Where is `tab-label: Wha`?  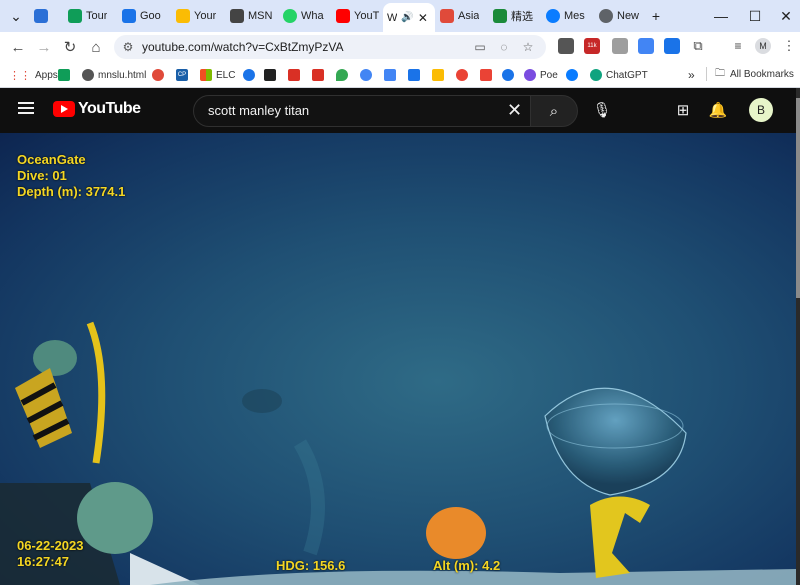 tab-label: Wha is located at coordinates (312, 16).